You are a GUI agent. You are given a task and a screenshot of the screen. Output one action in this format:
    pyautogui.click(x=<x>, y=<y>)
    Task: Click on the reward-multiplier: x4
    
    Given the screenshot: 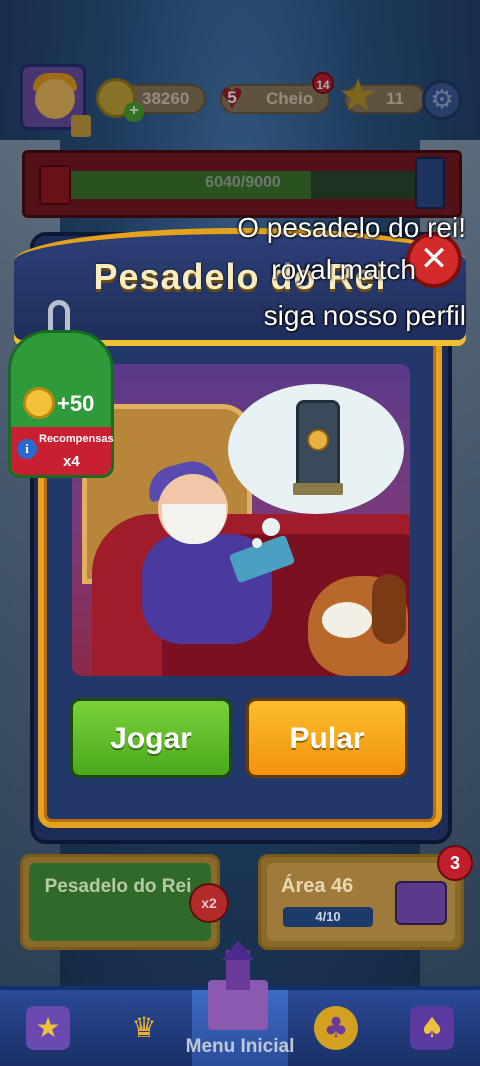 What is the action you would take?
    pyautogui.click(x=71, y=461)
    